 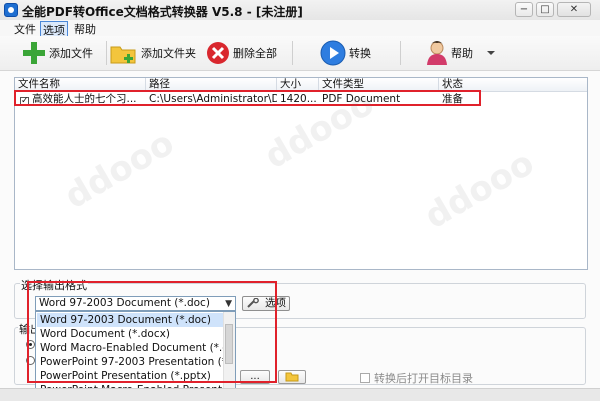 I want to click on help-button: 帮助, so click(x=461, y=53).